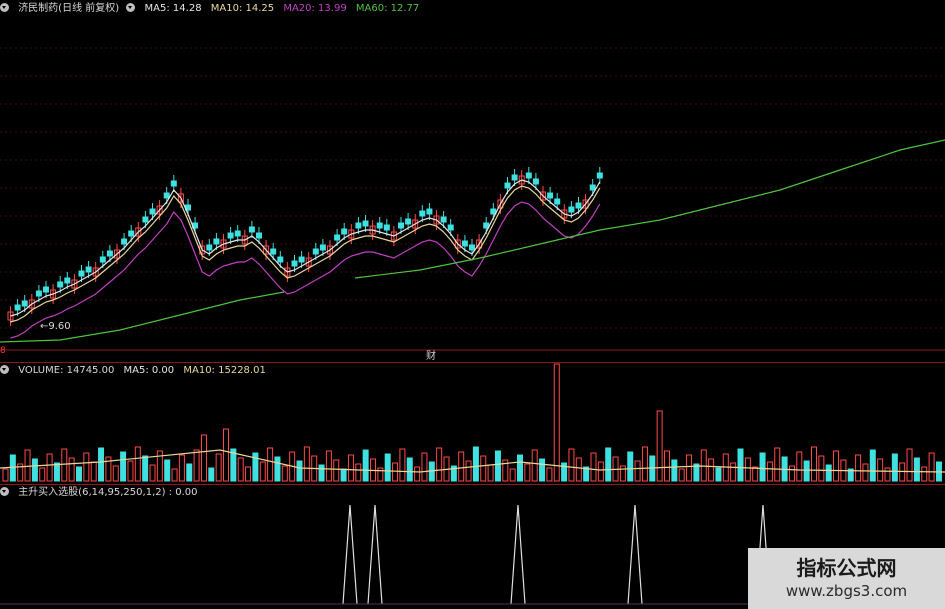 This screenshot has width=945, height=609. Describe the element at coordinates (66, 370) in the screenshot. I see `volume-label: VOLUME: 14745.00` at that location.